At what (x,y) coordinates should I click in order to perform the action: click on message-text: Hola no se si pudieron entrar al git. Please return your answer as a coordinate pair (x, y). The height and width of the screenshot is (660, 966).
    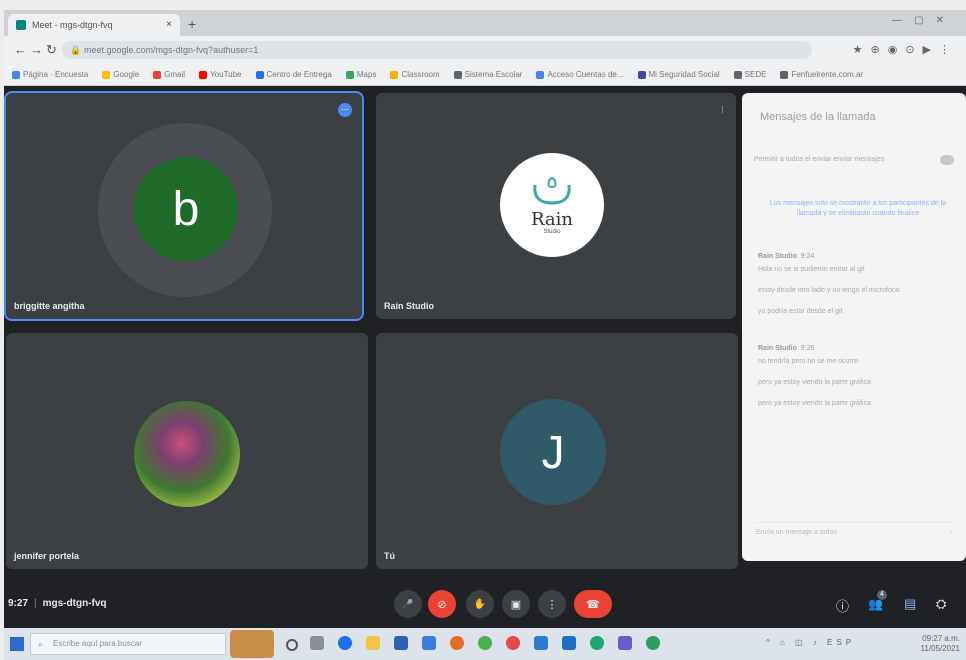
    Looking at the image, I should click on (811, 269).